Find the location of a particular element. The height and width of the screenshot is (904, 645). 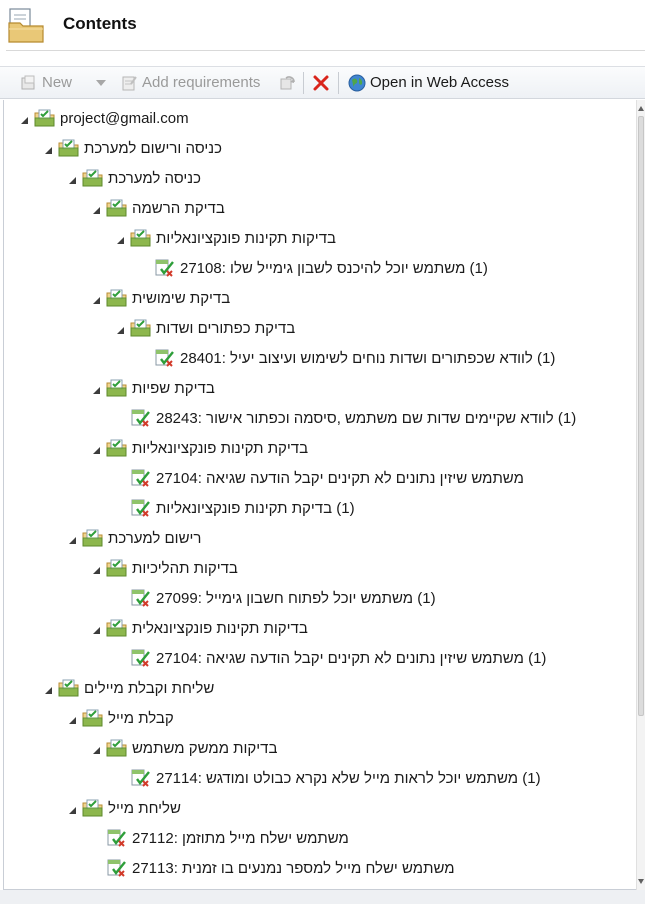

tree-suite-node: בדיקת תקינות פונקציונאליות is located at coordinates (198, 448).